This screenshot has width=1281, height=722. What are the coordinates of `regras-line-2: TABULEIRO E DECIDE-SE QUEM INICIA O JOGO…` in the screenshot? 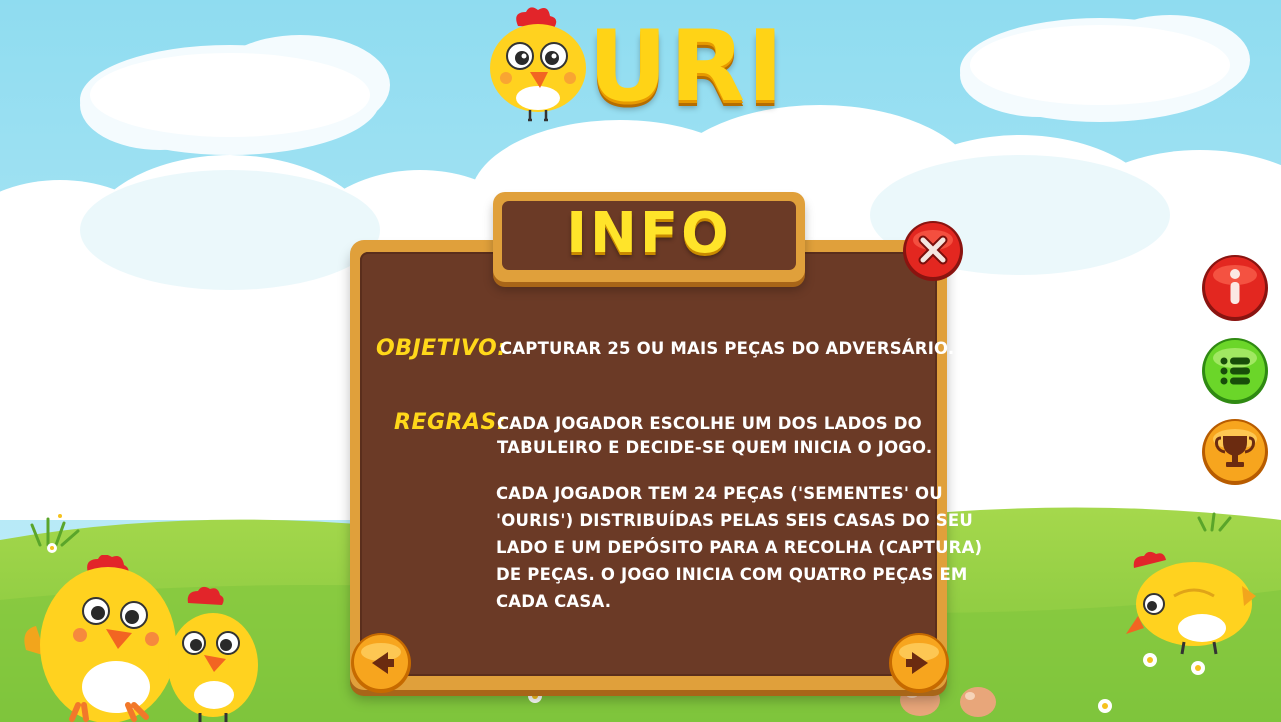 It's located at (715, 447).